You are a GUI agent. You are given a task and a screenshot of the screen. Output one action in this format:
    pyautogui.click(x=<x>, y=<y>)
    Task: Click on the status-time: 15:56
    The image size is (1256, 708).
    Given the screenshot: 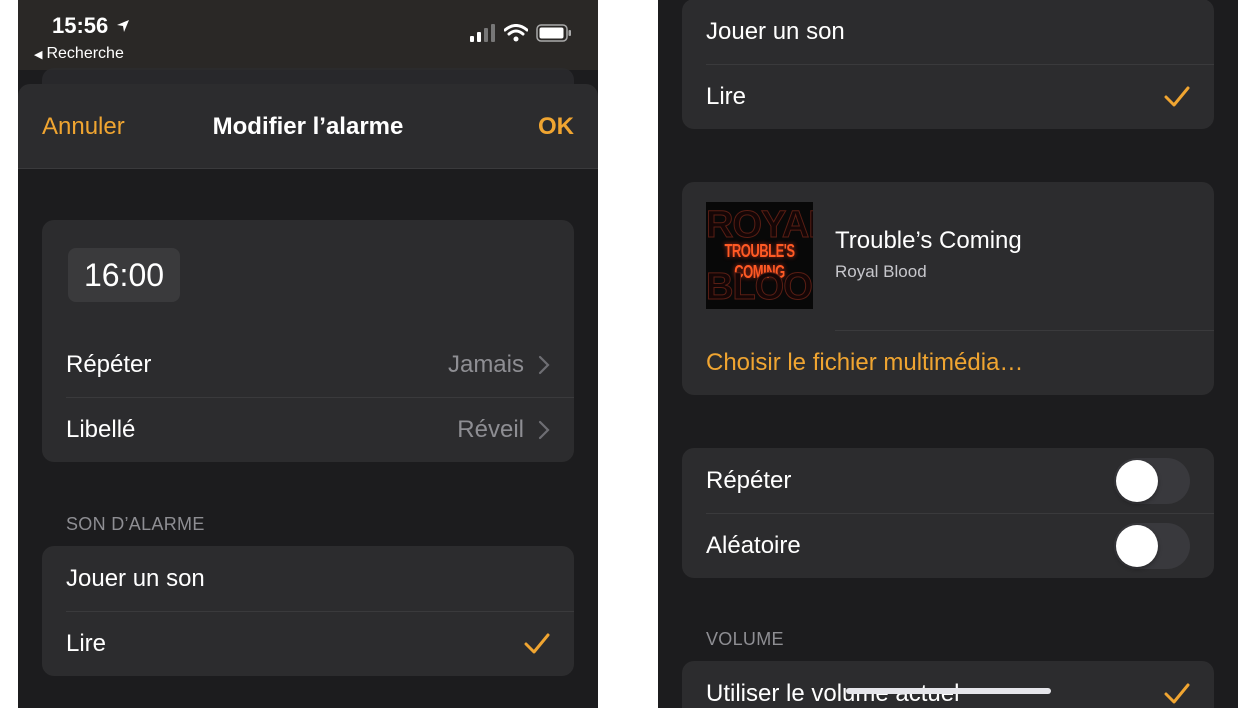 What is the action you would take?
    pyautogui.click(x=91, y=26)
    